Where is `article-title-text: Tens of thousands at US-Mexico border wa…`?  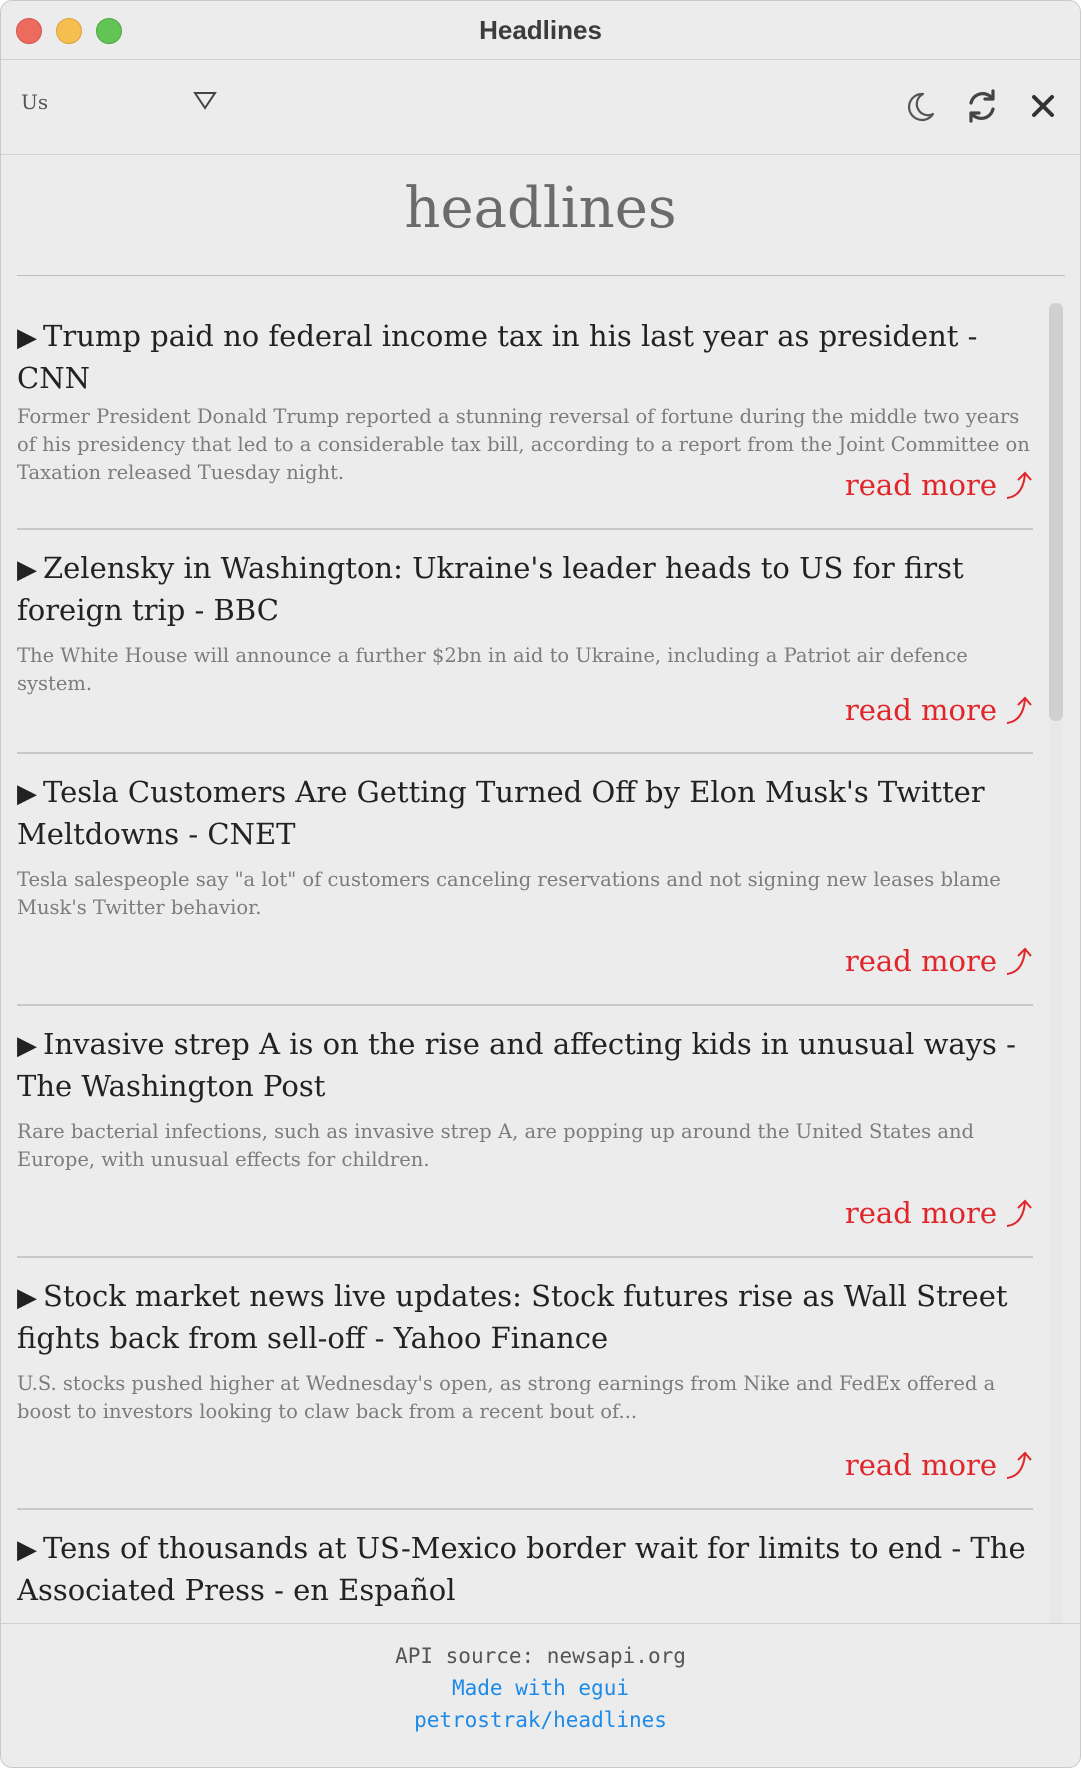
article-title-text: Tens of thousands at US-Mexico border wa… is located at coordinates (521, 1569).